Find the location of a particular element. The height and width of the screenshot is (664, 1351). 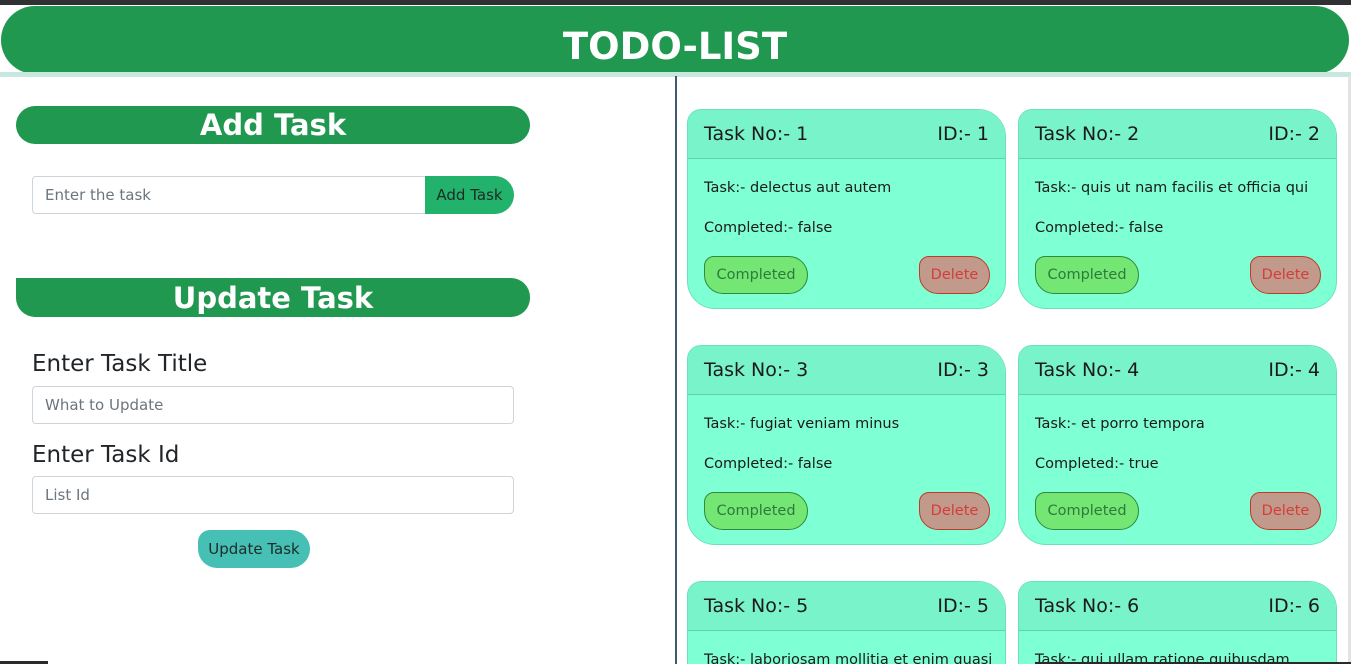

app-header: TODO-LIST is located at coordinates (675, 40).